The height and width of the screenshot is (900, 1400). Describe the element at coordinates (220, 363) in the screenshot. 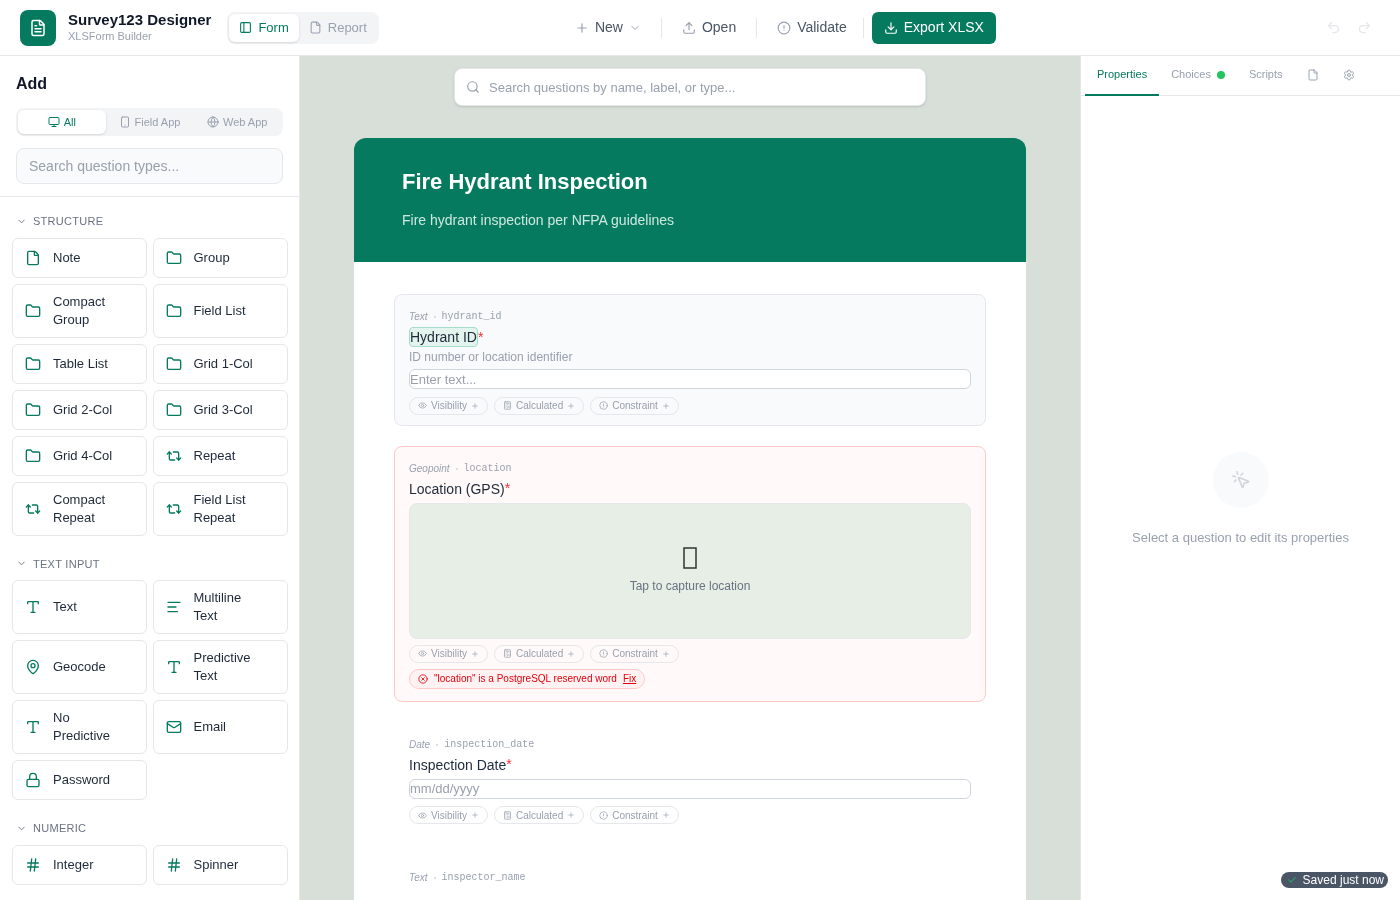

I see `question-type-item: Grid 1-Col` at that location.